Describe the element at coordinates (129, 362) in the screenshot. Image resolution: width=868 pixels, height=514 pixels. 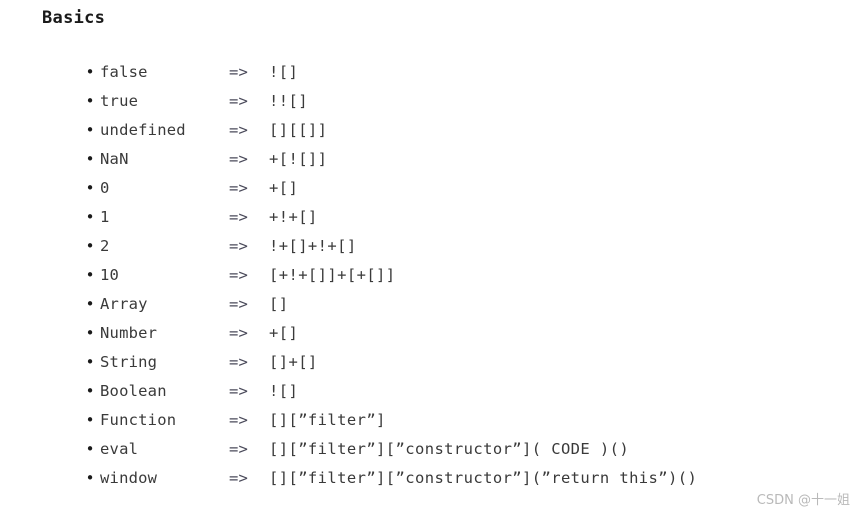
I see `expression-name: String` at that location.